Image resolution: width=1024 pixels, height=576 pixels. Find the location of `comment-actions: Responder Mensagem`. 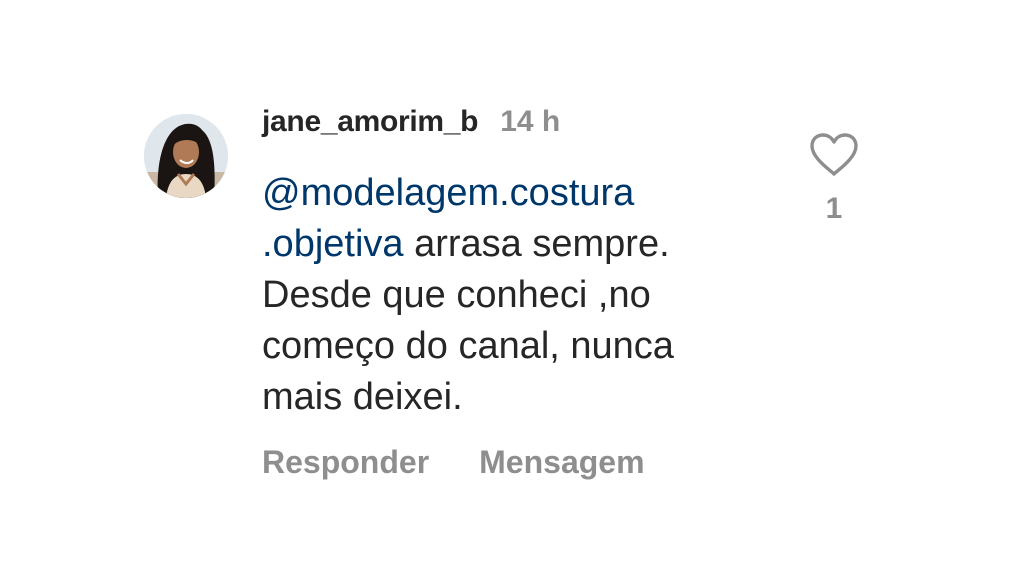

comment-actions: Responder Mensagem is located at coordinates (453, 462).